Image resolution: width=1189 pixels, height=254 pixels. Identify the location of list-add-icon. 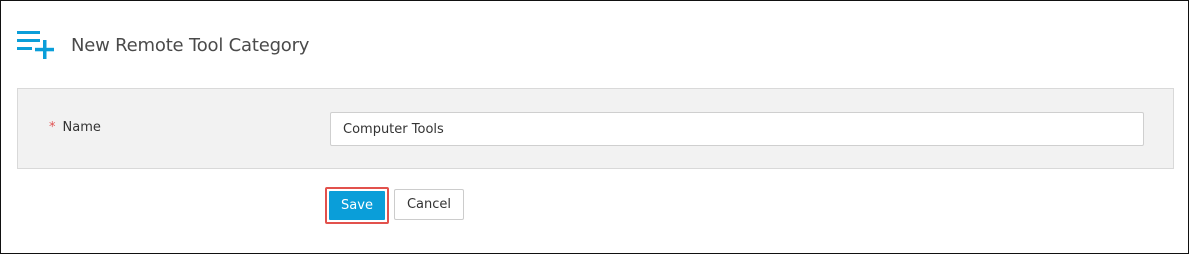
(35, 45).